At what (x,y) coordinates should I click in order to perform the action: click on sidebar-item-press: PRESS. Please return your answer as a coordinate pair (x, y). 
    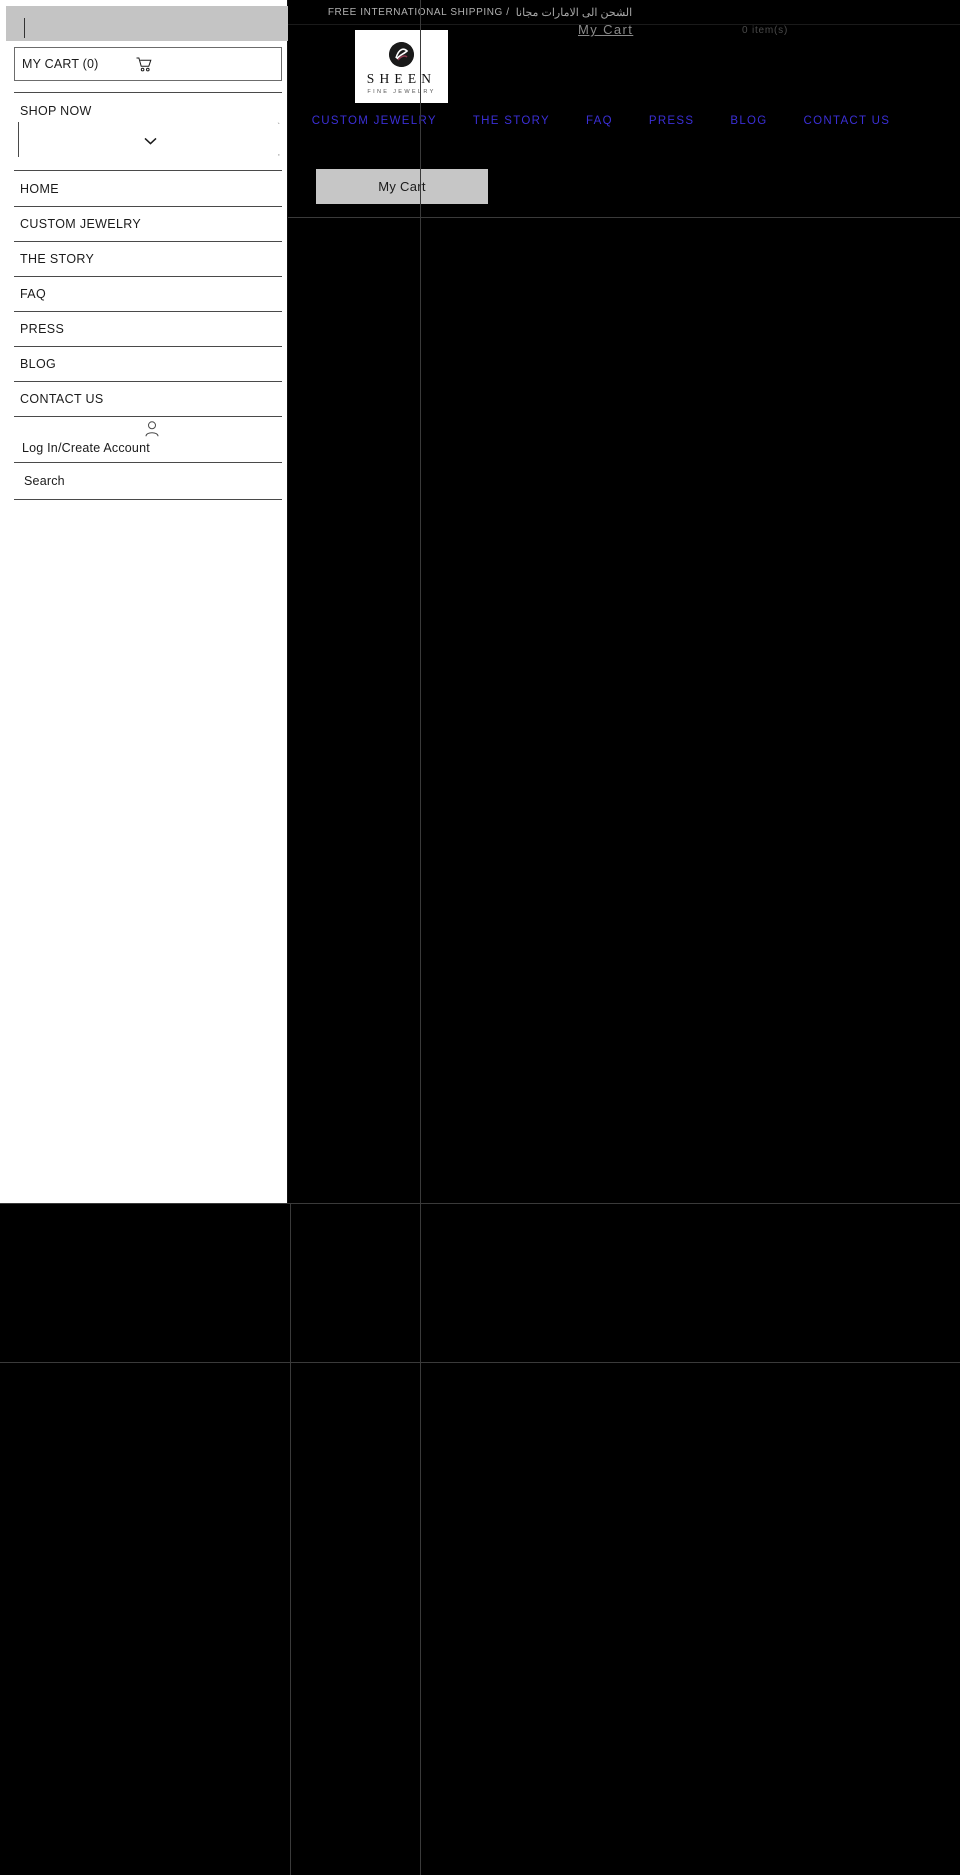
    Looking at the image, I should click on (148, 328).